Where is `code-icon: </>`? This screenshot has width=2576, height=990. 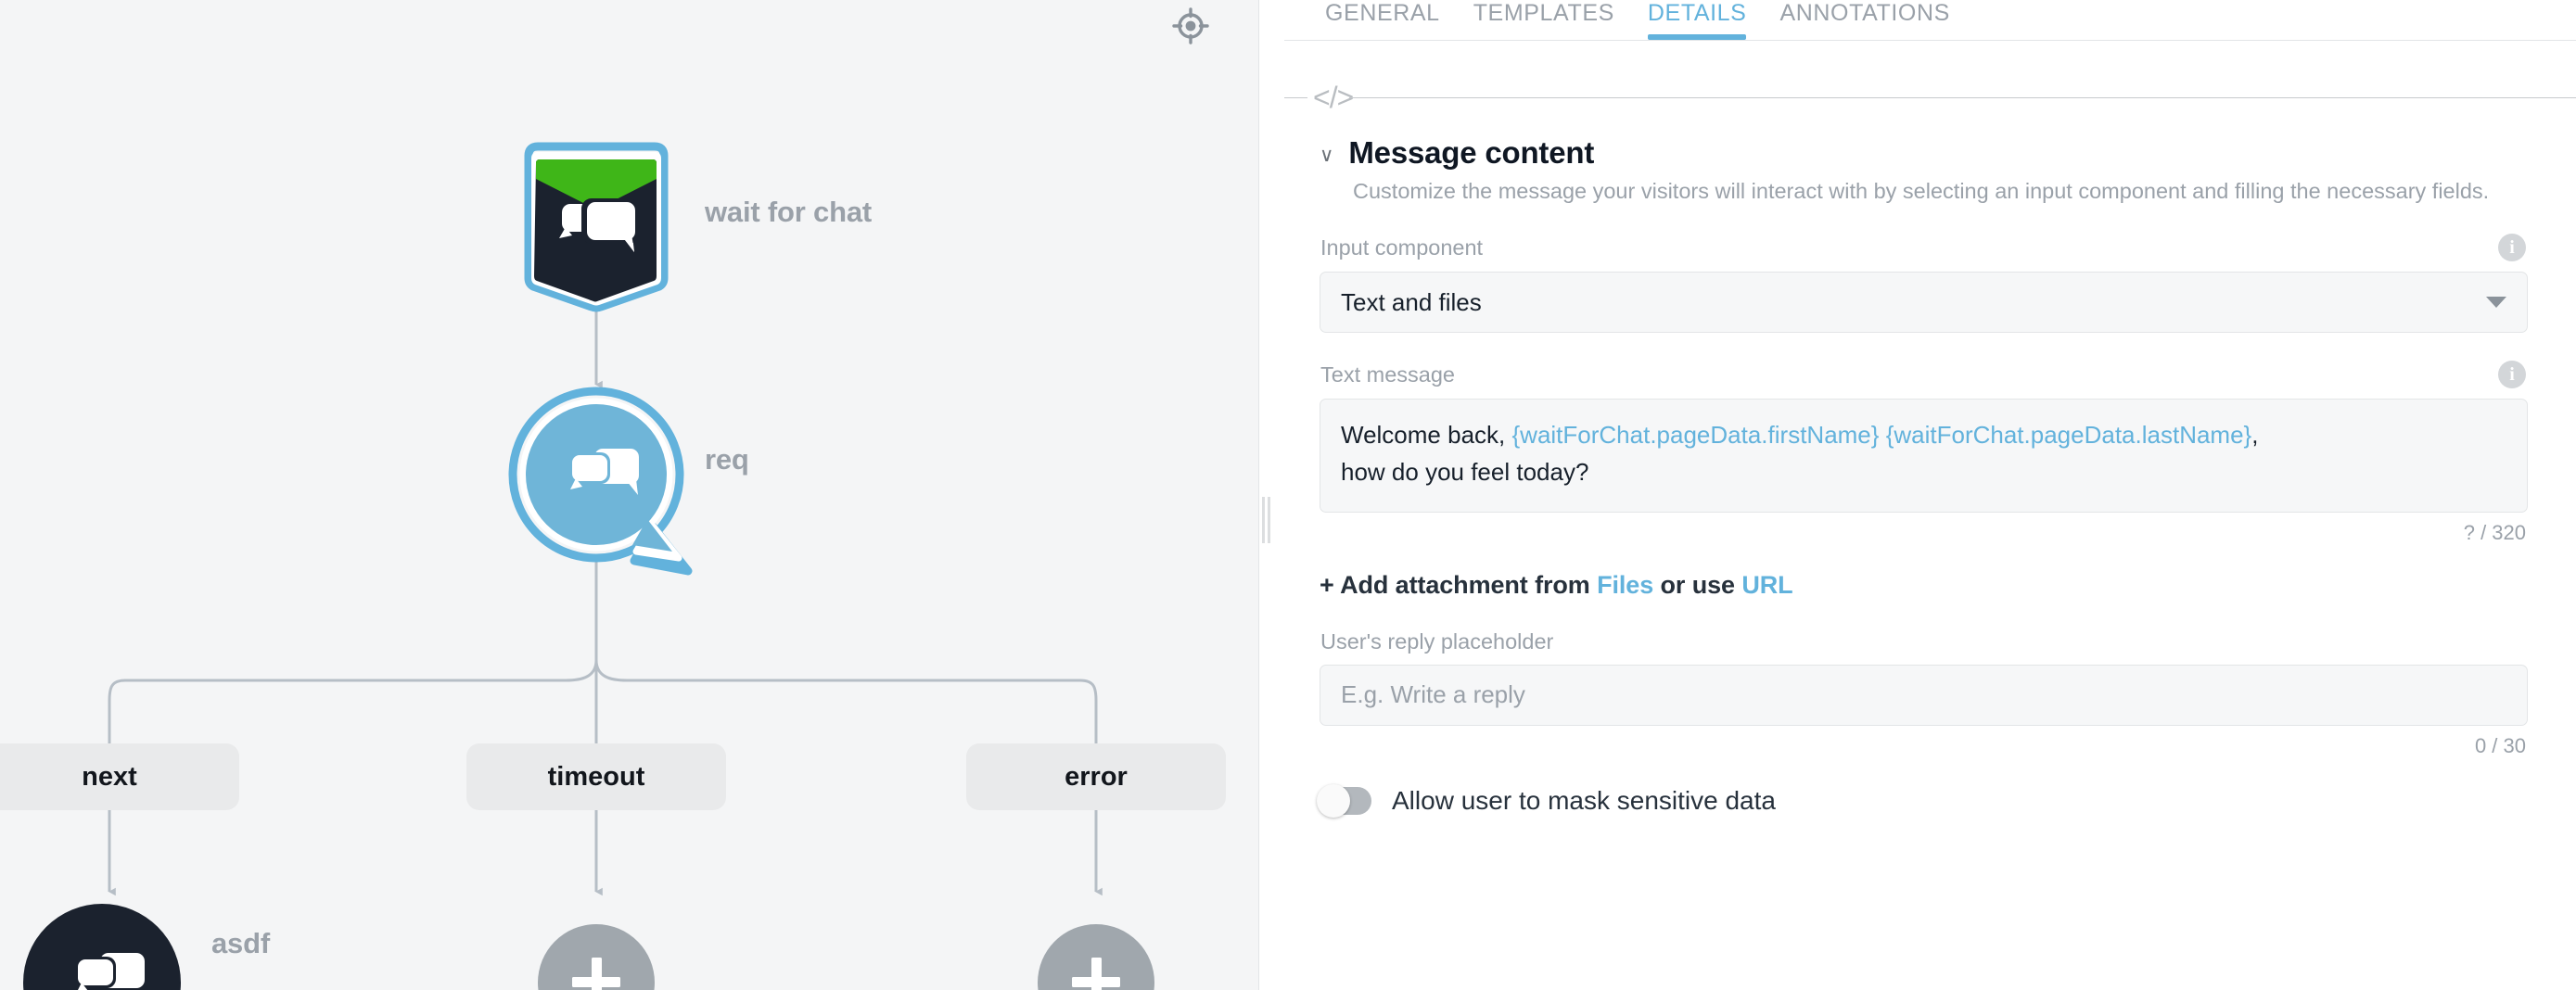 code-icon: </> is located at coordinates (1333, 98).